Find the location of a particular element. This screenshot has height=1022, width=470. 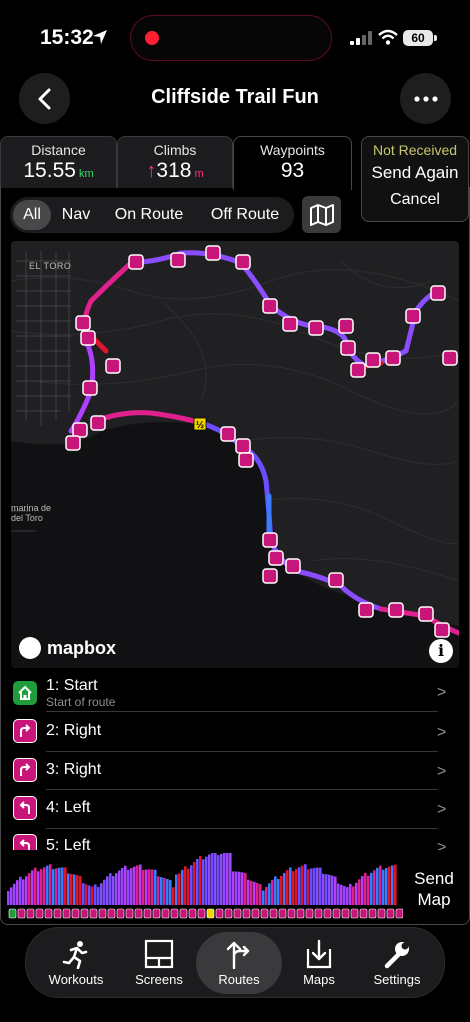

tab-settings-label: Settings is located at coordinates (397, 979).